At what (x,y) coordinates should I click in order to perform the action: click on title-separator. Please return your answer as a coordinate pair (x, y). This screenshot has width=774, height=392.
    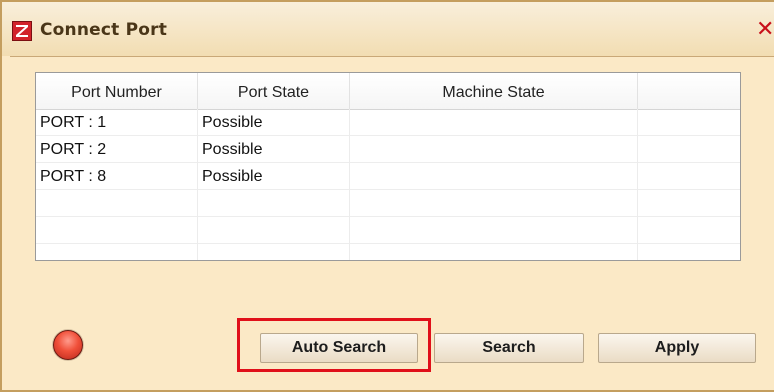
    Looking at the image, I should click on (392, 56).